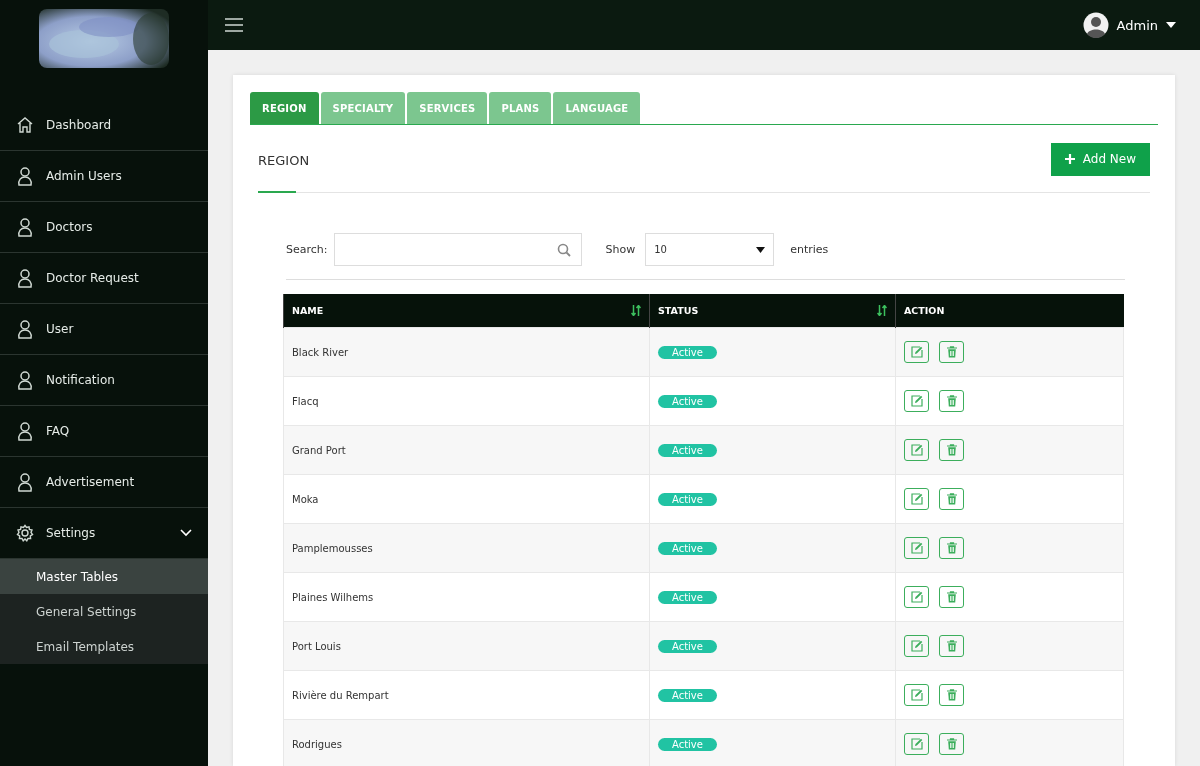 The image size is (1200, 766). I want to click on section-title: REGION, so click(284, 161).